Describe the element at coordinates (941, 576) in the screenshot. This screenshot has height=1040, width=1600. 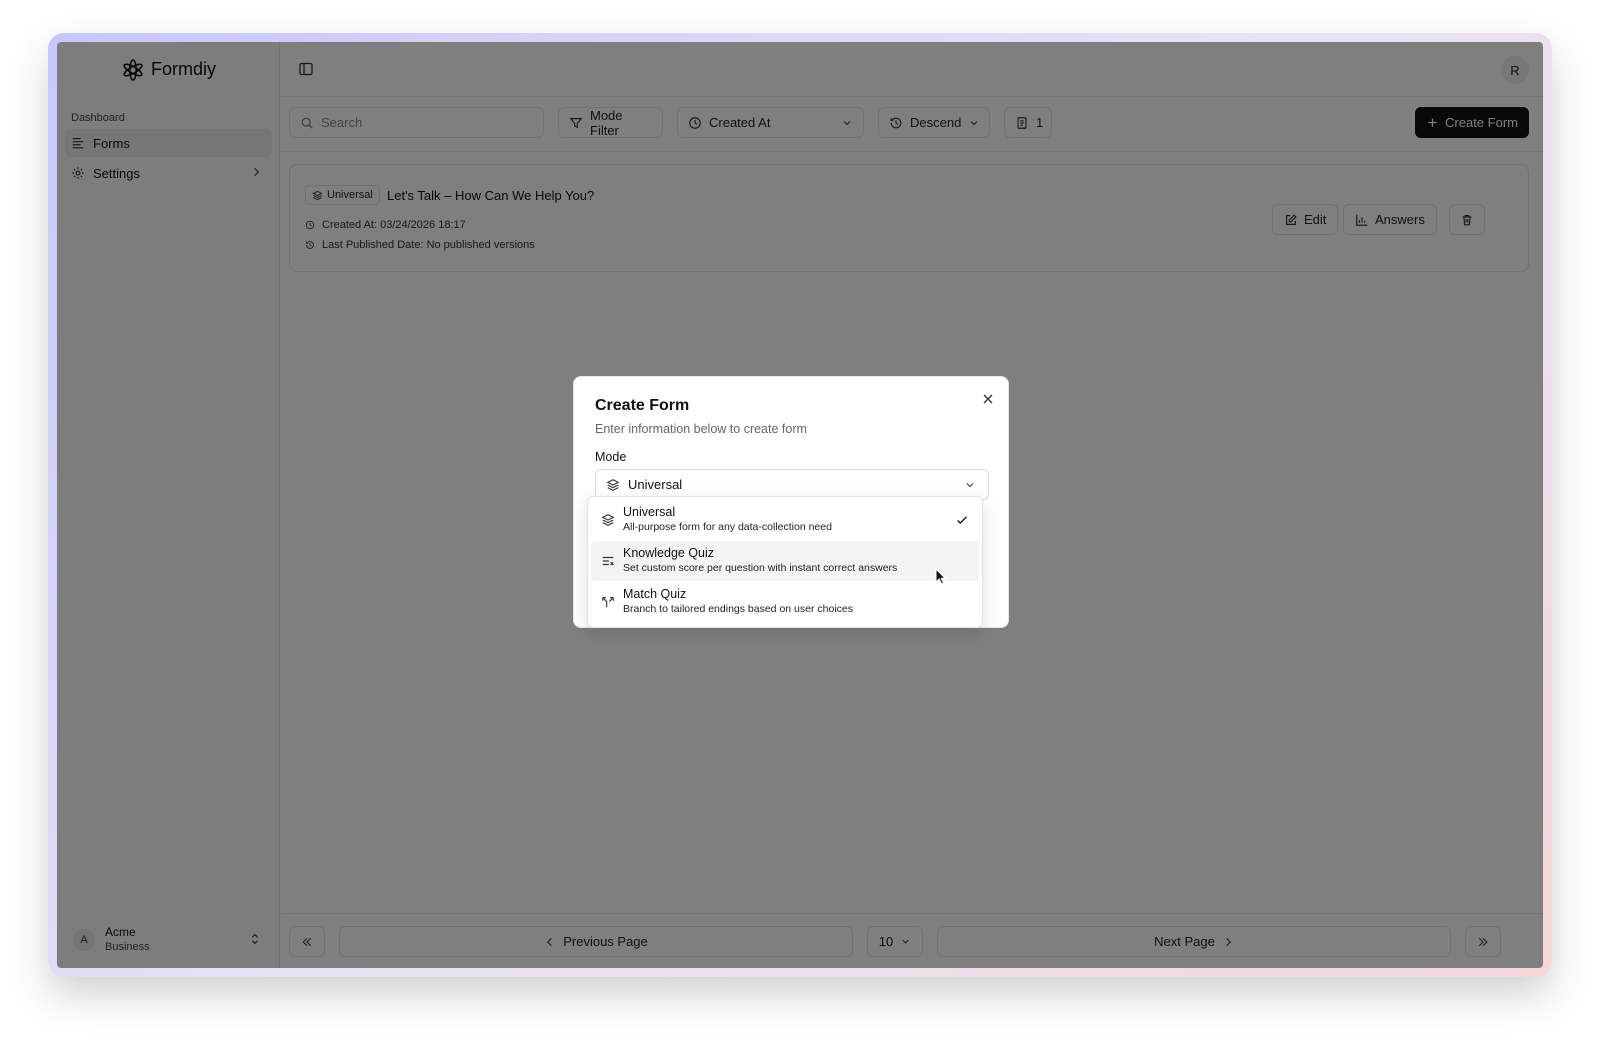
I see `mouse-cursor-icon` at that location.